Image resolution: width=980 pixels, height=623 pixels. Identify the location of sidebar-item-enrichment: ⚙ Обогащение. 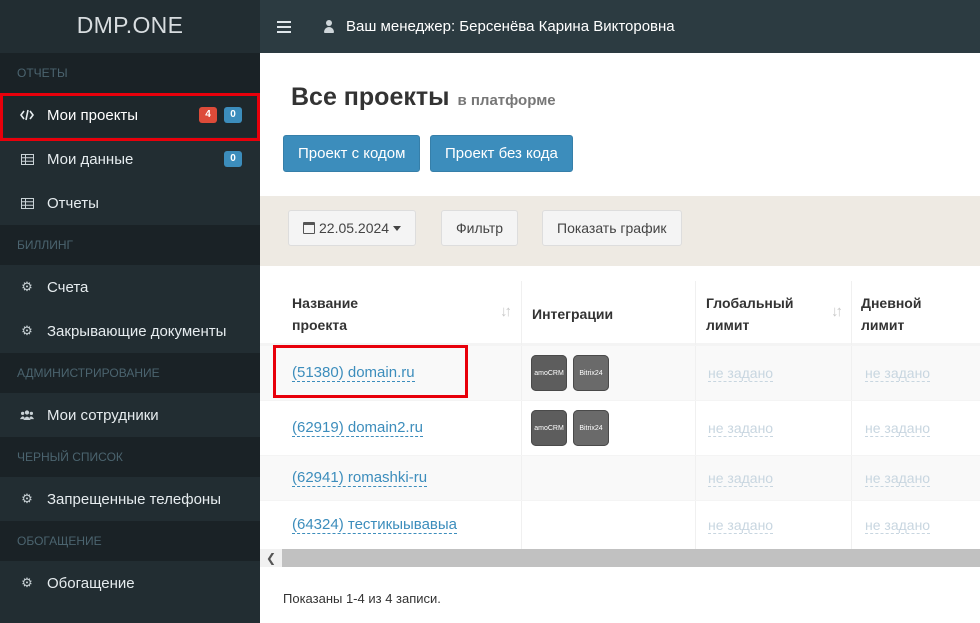
(130, 583).